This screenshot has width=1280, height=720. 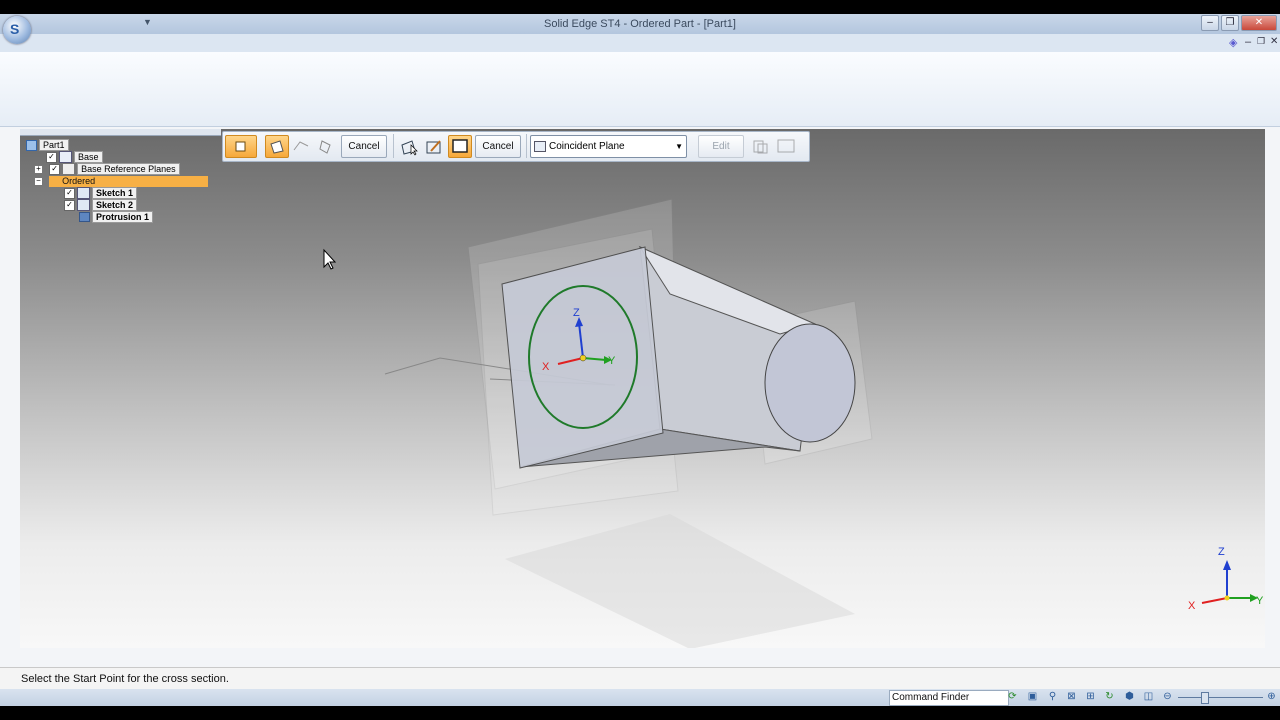 What do you see at coordinates (1012, 696) in the screenshot?
I see `refresh-icon: ⟳` at bounding box center [1012, 696].